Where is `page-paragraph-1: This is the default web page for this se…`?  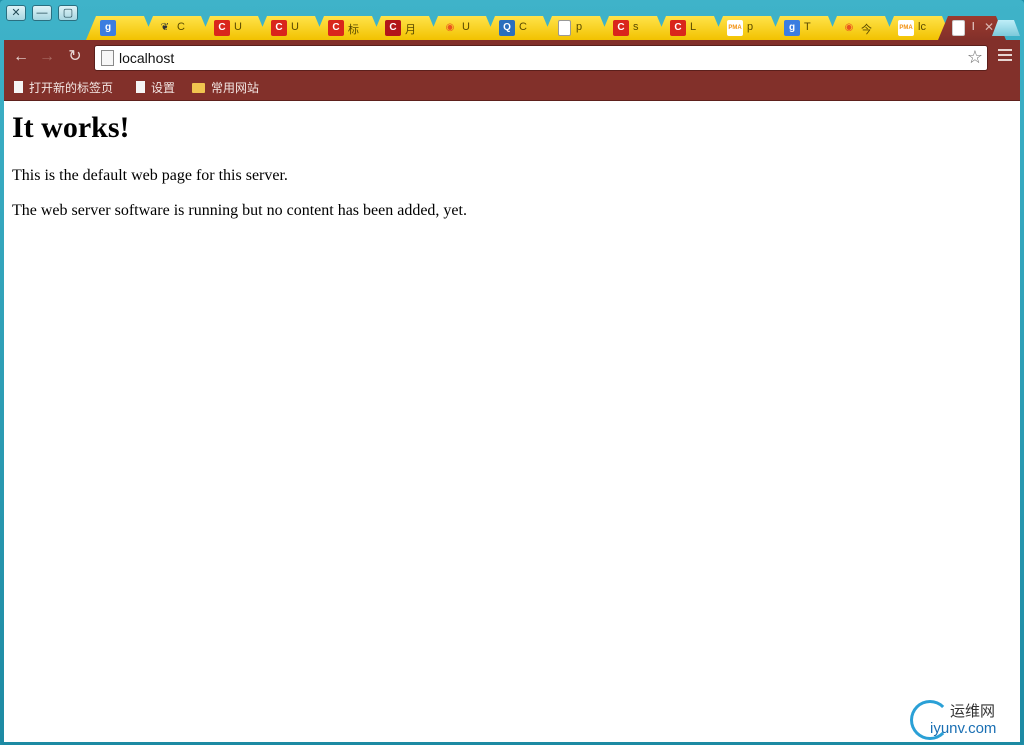 page-paragraph-1: This is the default web page for this se… is located at coordinates (150, 175).